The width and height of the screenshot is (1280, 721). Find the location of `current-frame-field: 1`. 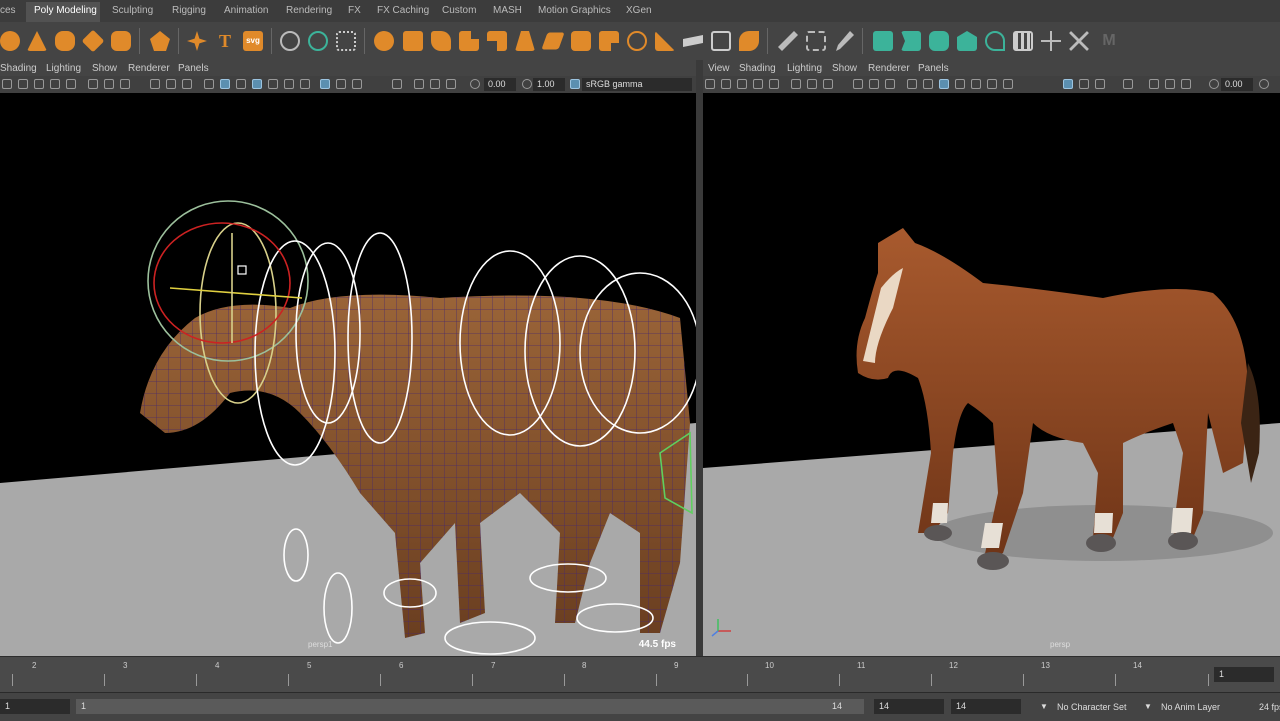

current-frame-field: 1 is located at coordinates (1244, 674).